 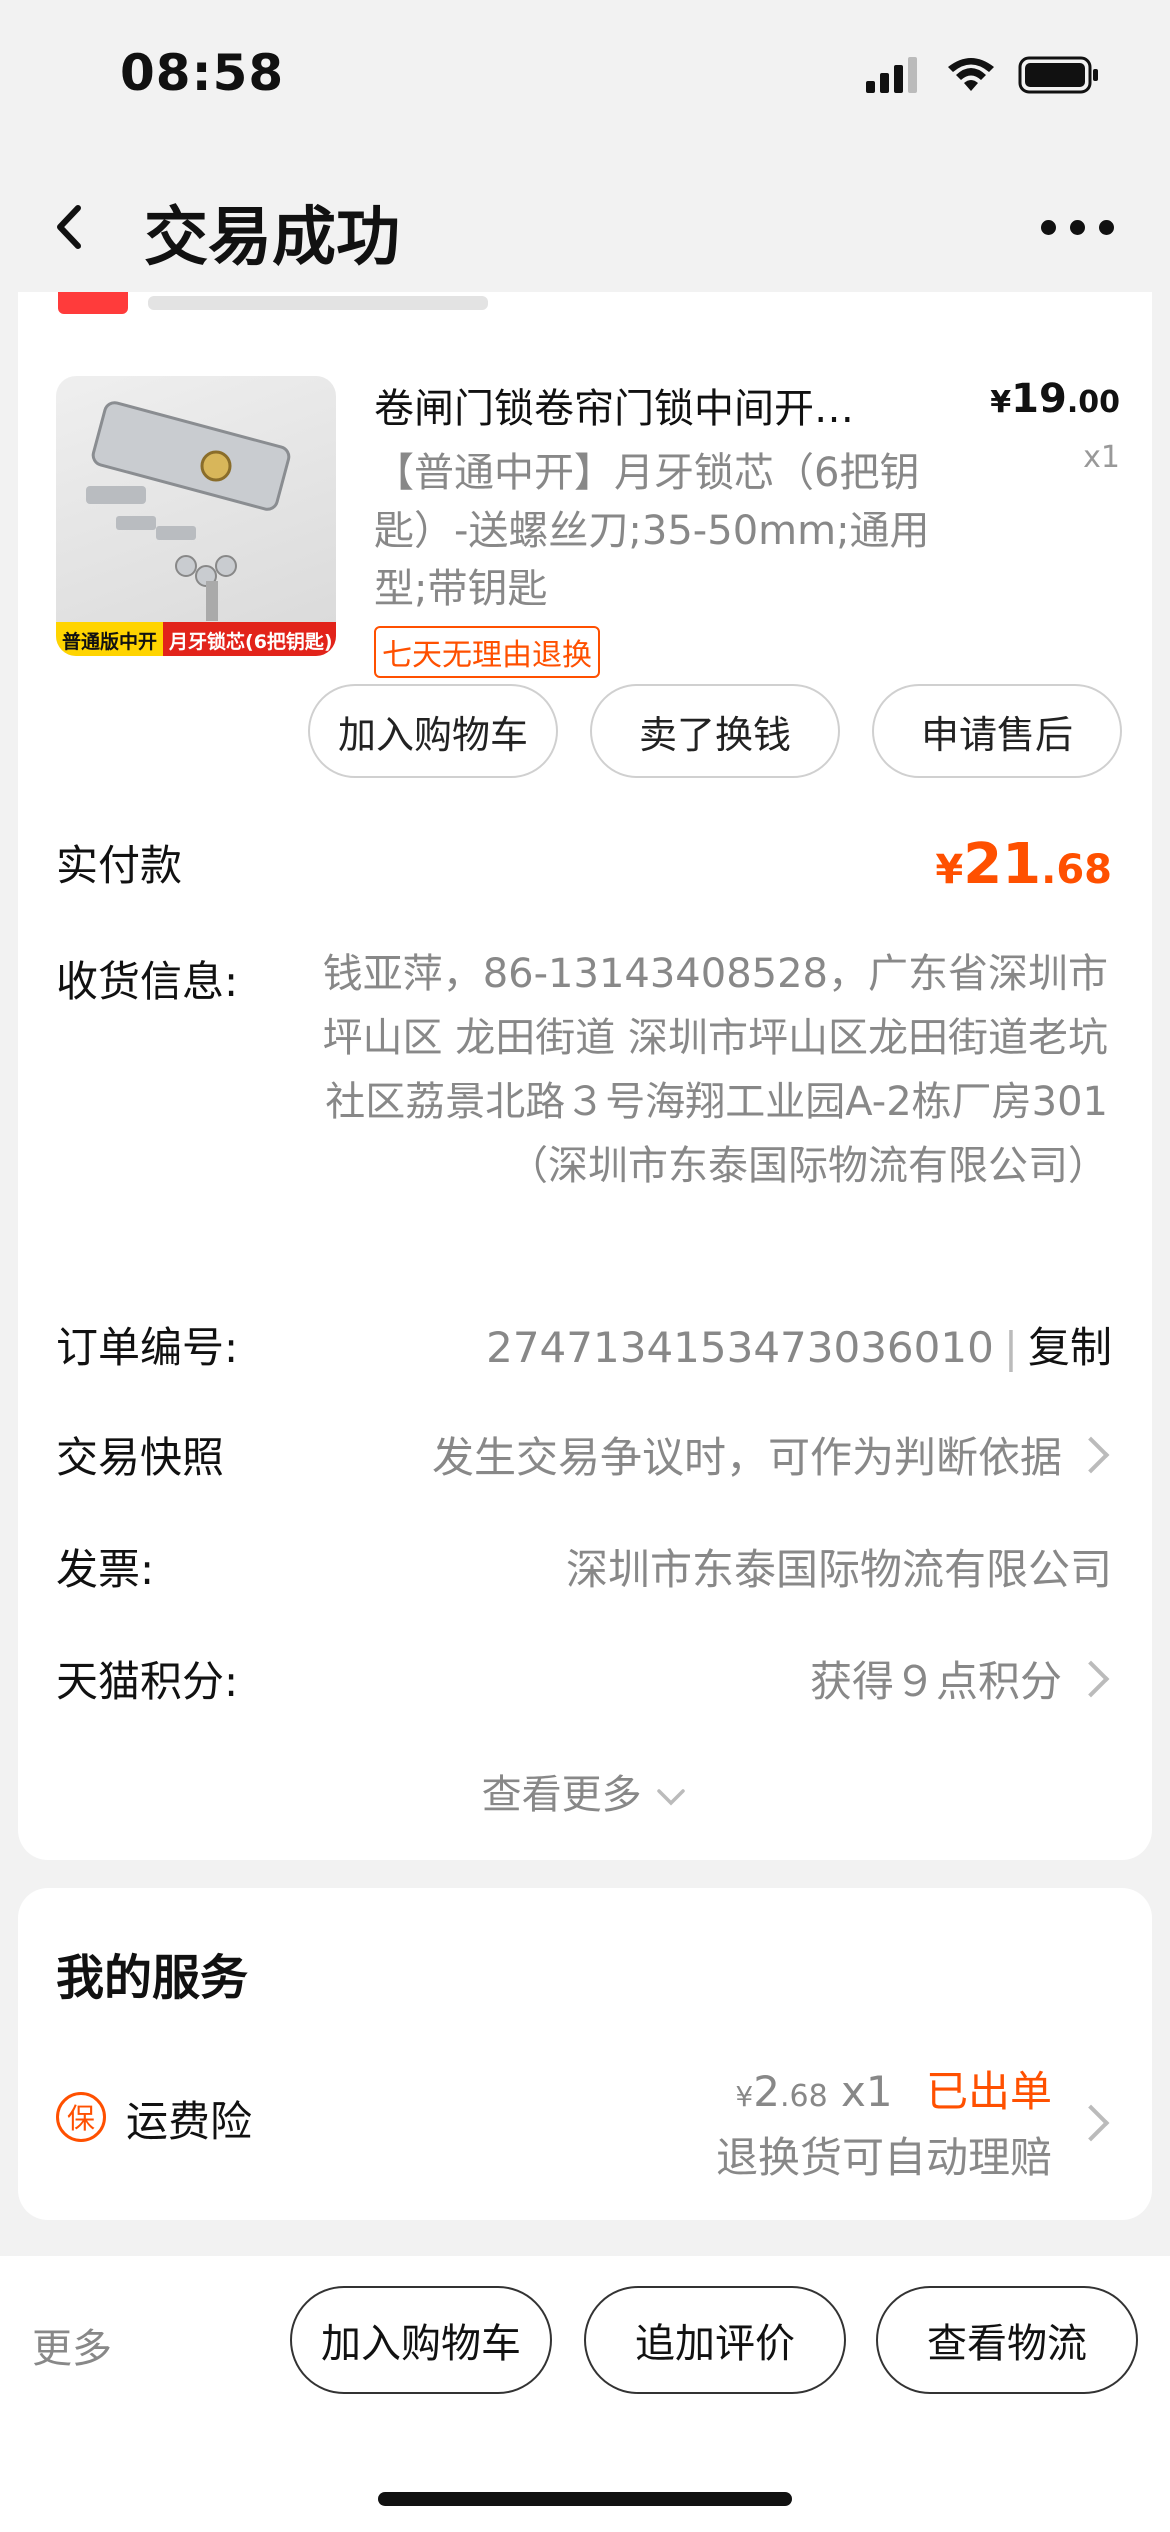 I want to click on invoice-label: 发票:, so click(x=105, y=1569).